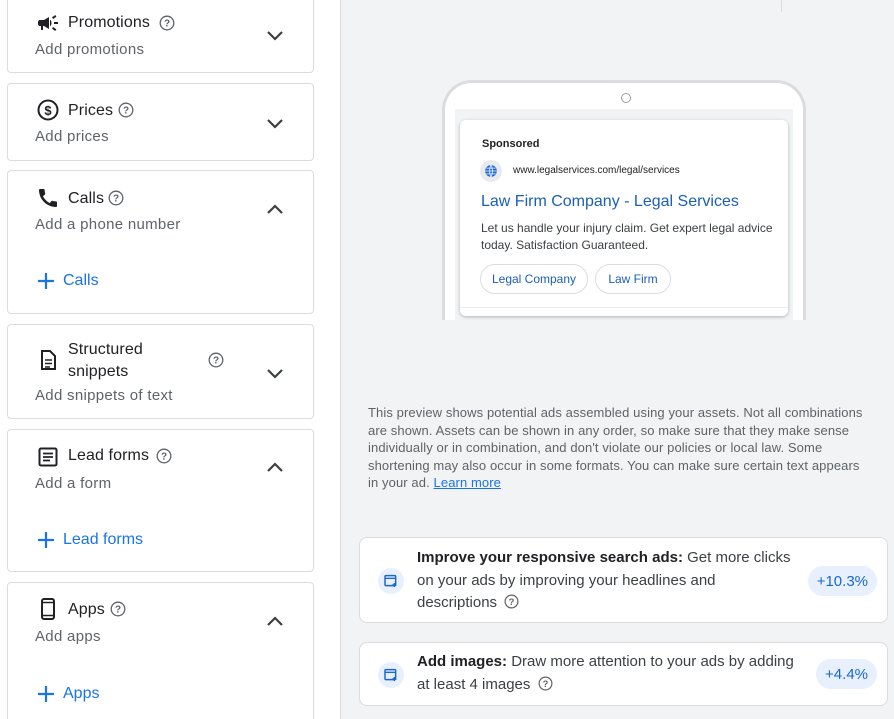 This screenshot has width=894, height=719. Describe the element at coordinates (842, 581) in the screenshot. I see `uplift-badge: +10.3%` at that location.